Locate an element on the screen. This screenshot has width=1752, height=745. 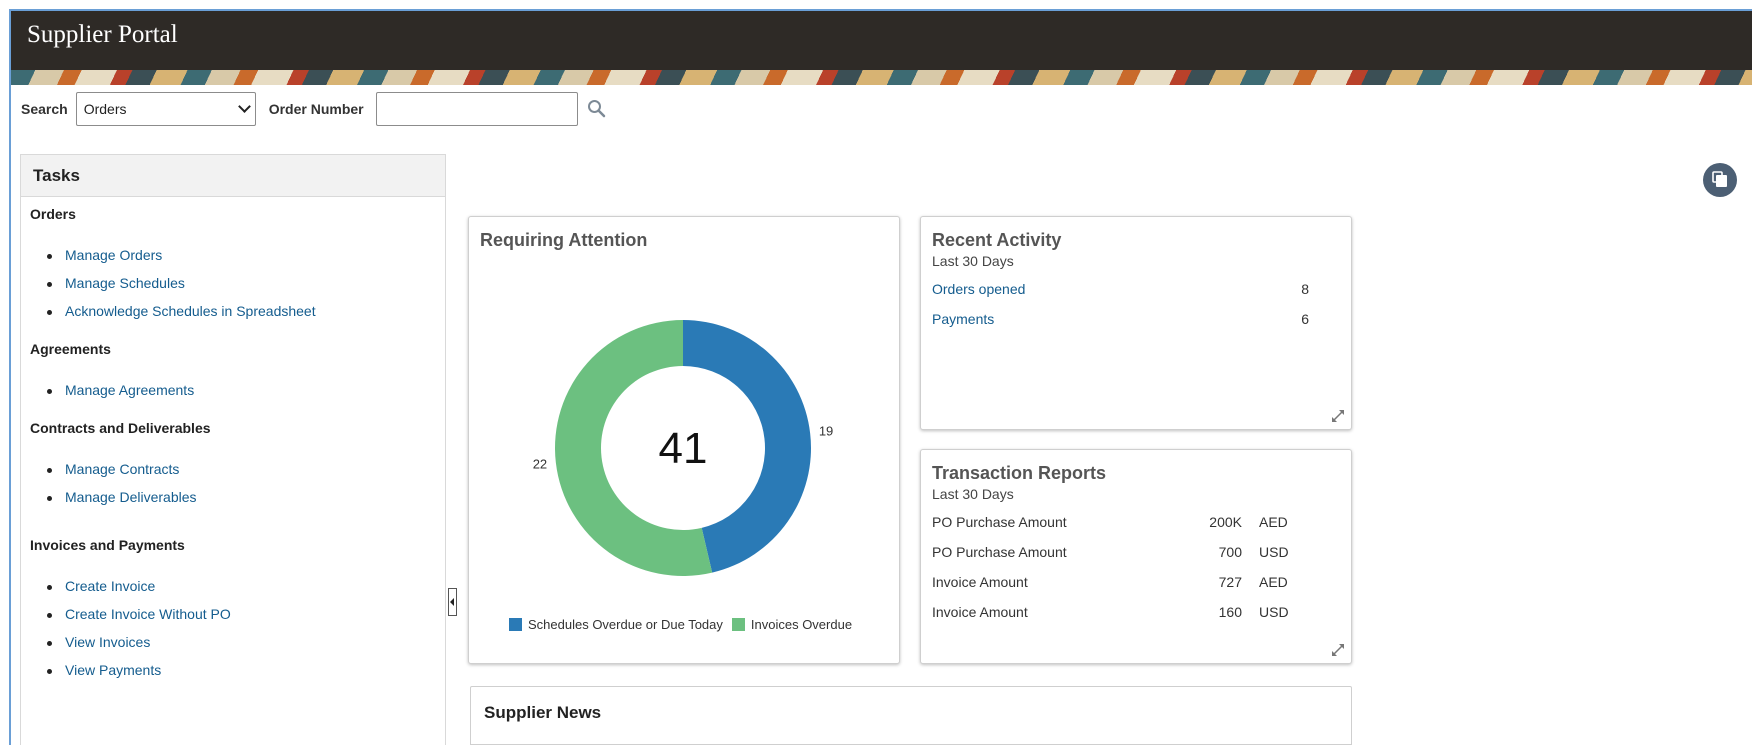
orders-opened-link: Orders opened is located at coordinates (978, 289).